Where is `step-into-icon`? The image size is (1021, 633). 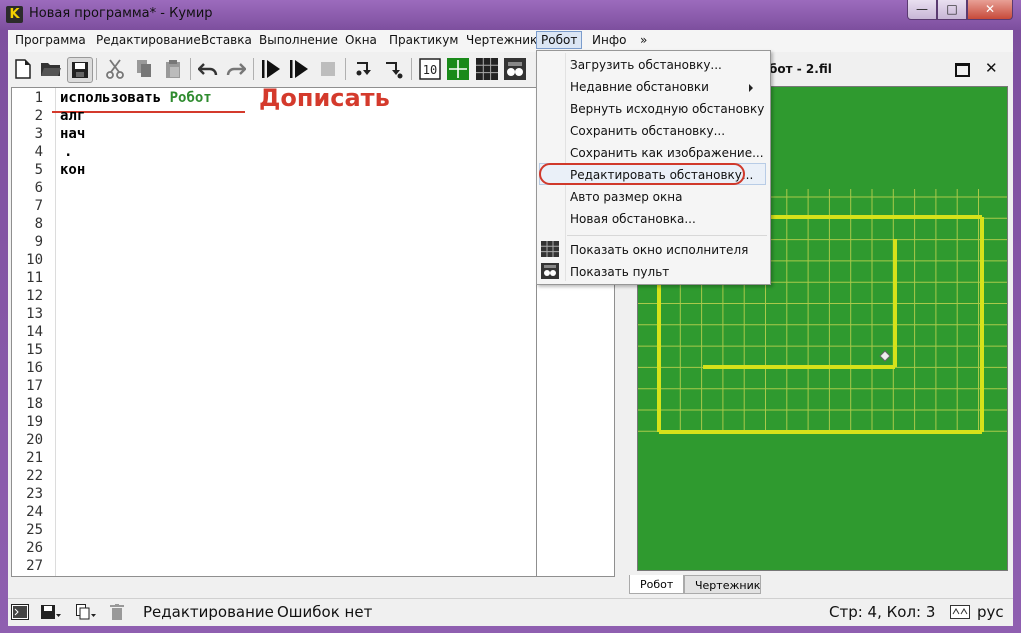 step-into-icon is located at coordinates (365, 69).